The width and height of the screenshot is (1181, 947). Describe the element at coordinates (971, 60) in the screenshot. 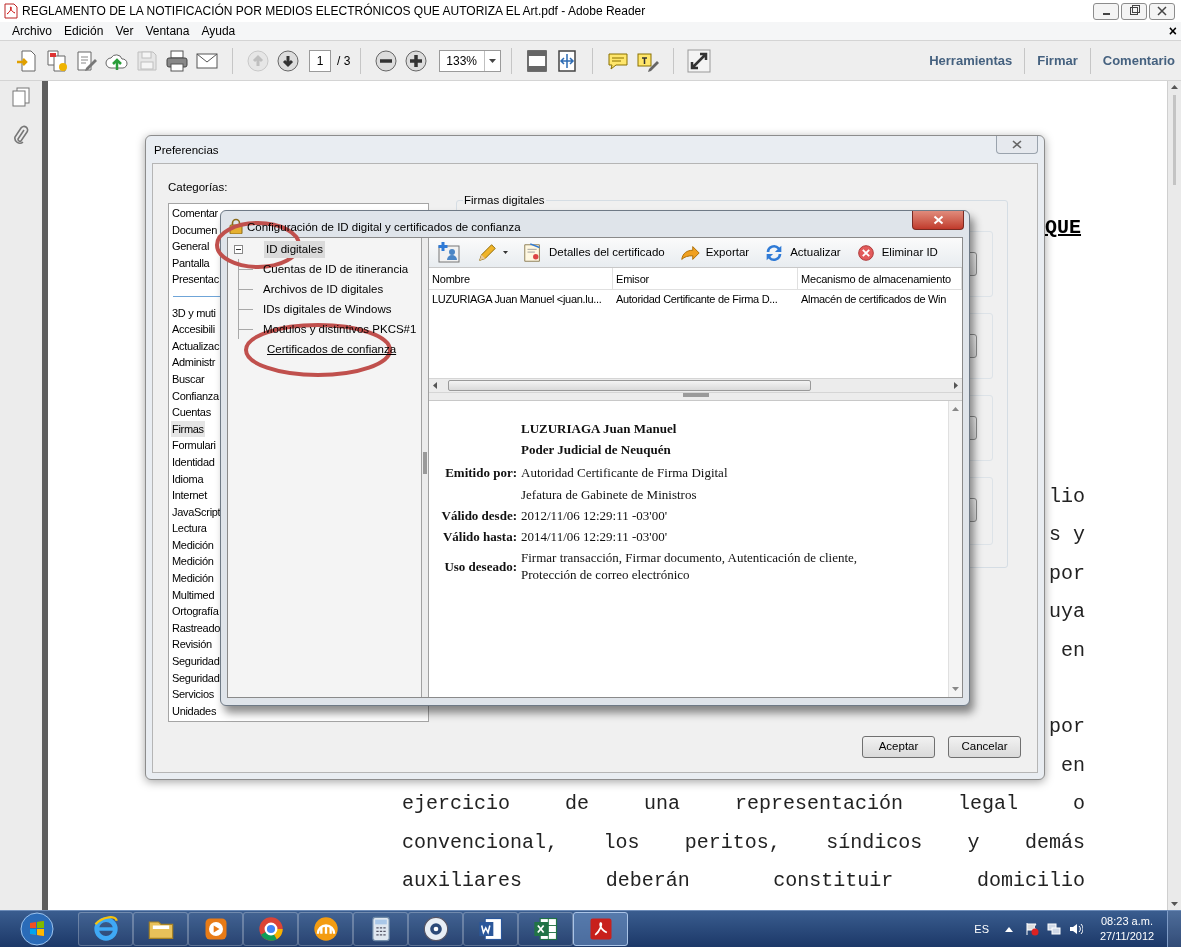

I see `panel-button: Herramientas` at that location.